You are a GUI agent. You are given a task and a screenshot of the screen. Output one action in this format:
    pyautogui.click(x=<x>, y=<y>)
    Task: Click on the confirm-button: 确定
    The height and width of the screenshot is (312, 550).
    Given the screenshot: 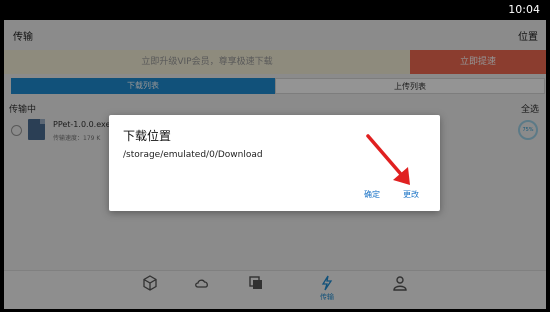 What is the action you would take?
    pyautogui.click(x=372, y=194)
    